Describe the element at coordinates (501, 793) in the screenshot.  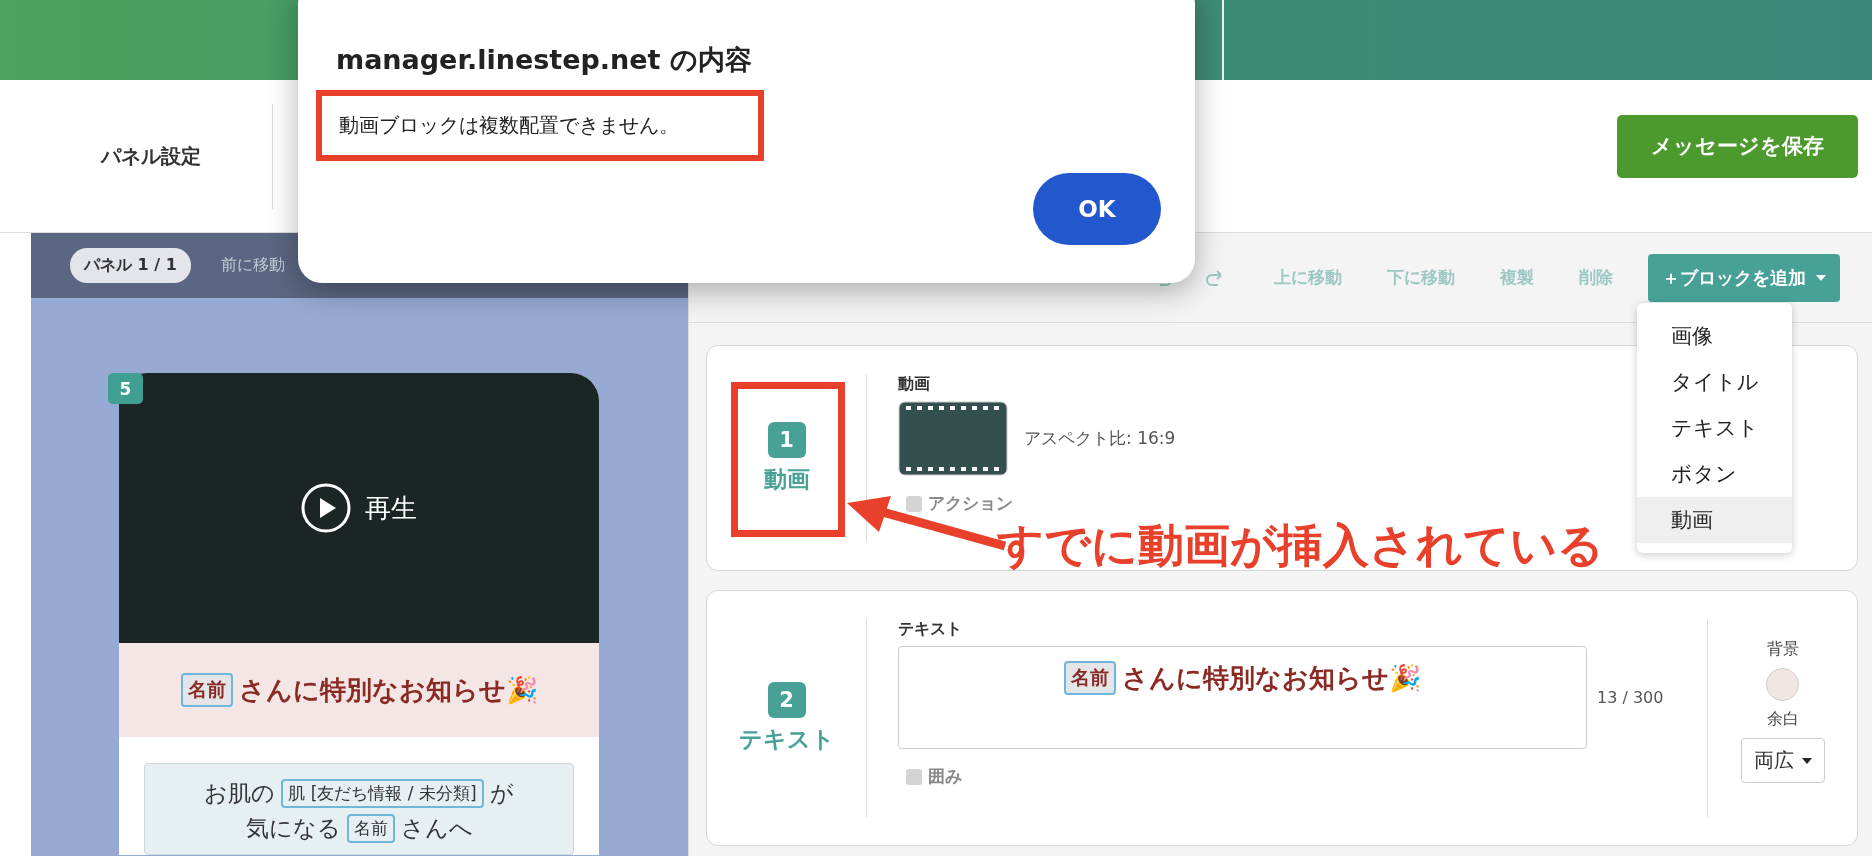
I see `message-text: が` at that location.